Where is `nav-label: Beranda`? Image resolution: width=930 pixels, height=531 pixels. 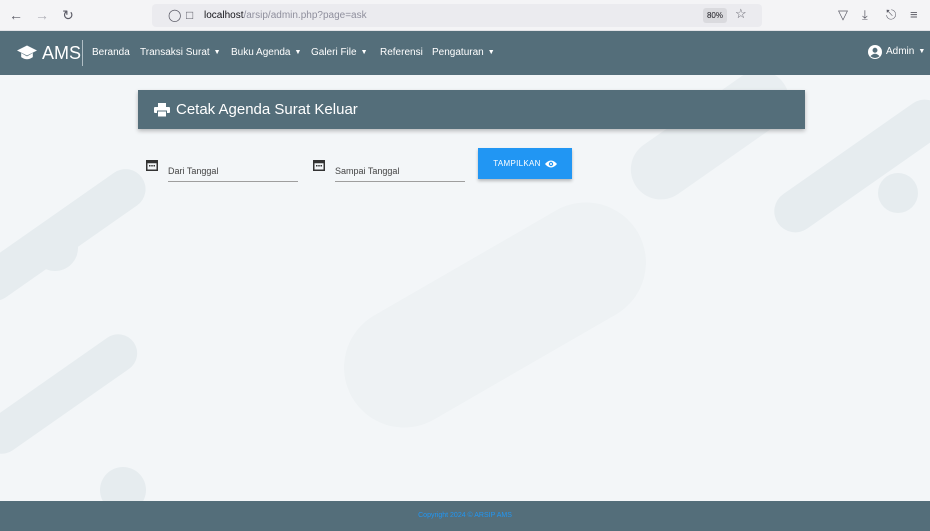
nav-label: Beranda is located at coordinates (111, 52).